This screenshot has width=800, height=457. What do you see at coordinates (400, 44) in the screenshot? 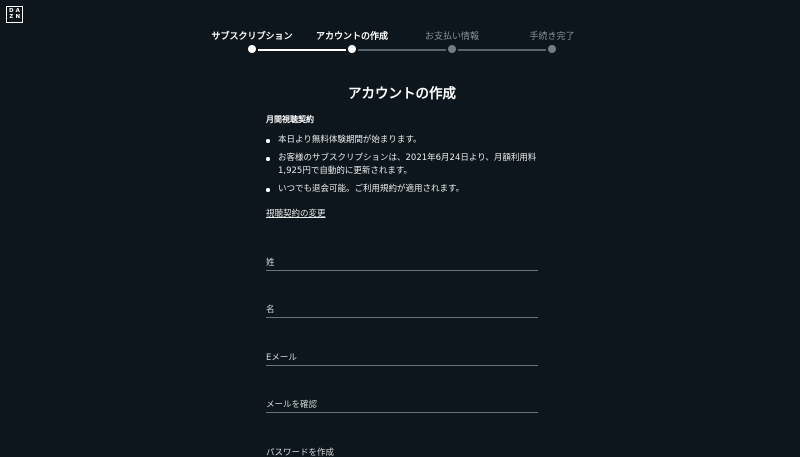
I see `progress-stepper: サブスクリプション アカウントの作成 お支払い情報 手続き完了` at bounding box center [400, 44].